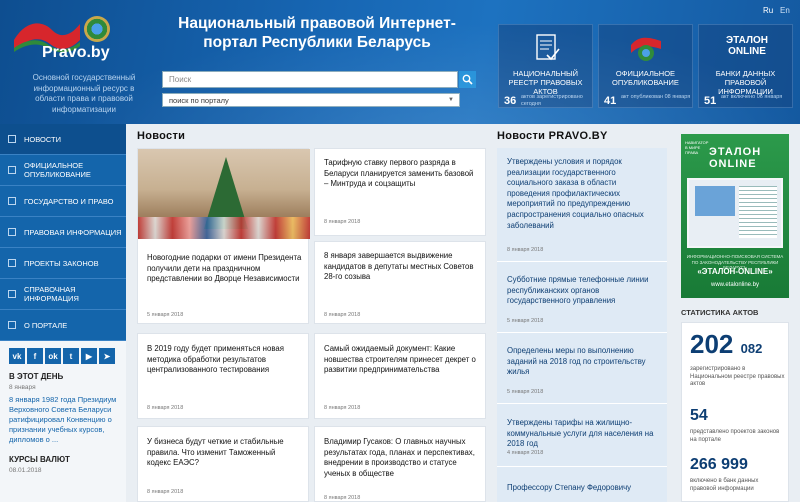 The width and height of the screenshot is (800, 502). What do you see at coordinates (46, 325) in the screenshot?
I see `nav-label: О портале` at bounding box center [46, 325].